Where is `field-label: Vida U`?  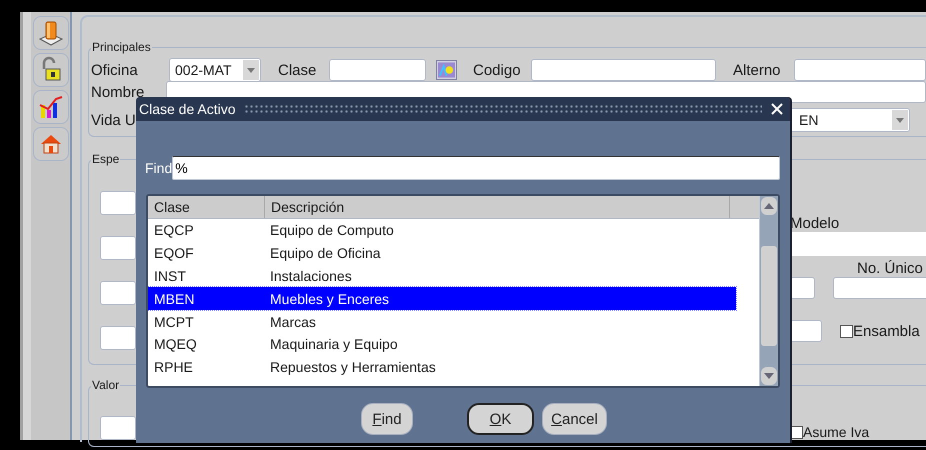 field-label: Vida U is located at coordinates (113, 120).